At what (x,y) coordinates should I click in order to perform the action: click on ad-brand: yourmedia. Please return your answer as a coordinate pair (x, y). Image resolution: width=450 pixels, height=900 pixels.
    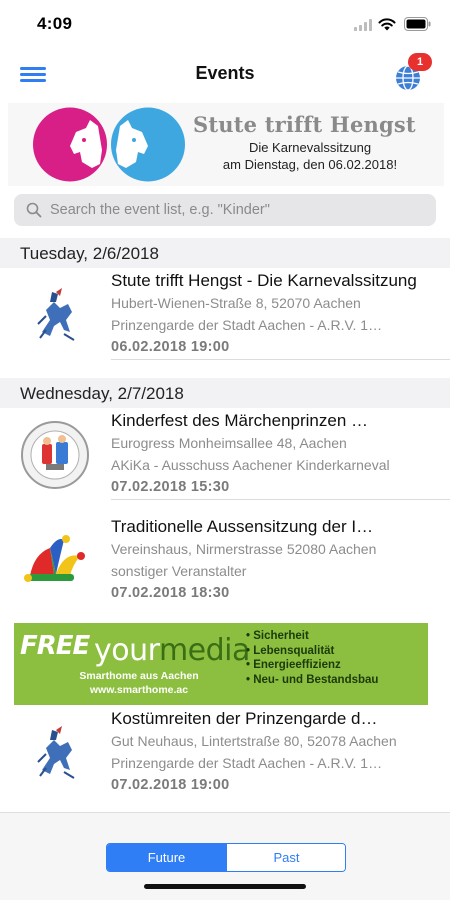
    Looking at the image, I should click on (172, 650).